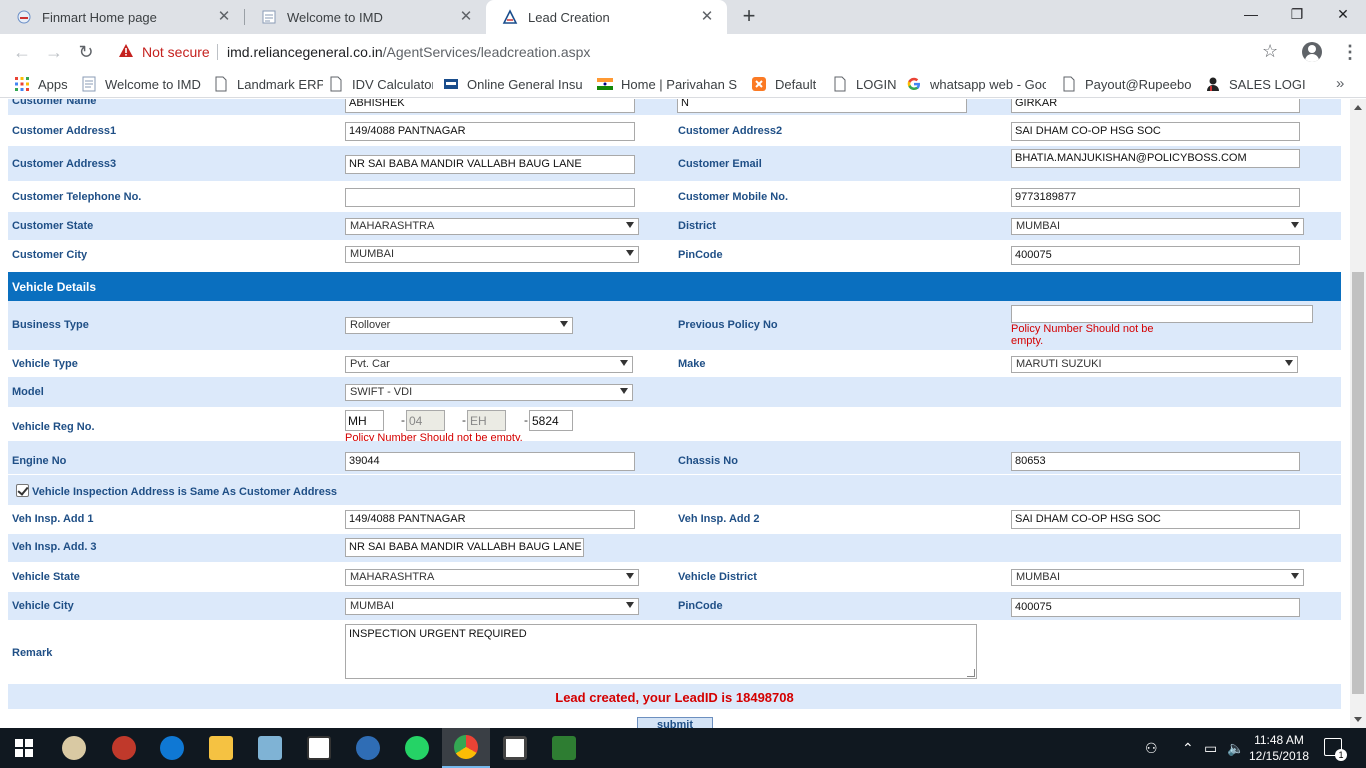 Image resolution: width=1366 pixels, height=768 pixels. Describe the element at coordinates (1358, 107) in the screenshot. I see `scroll-up-arrow-icon` at that location.